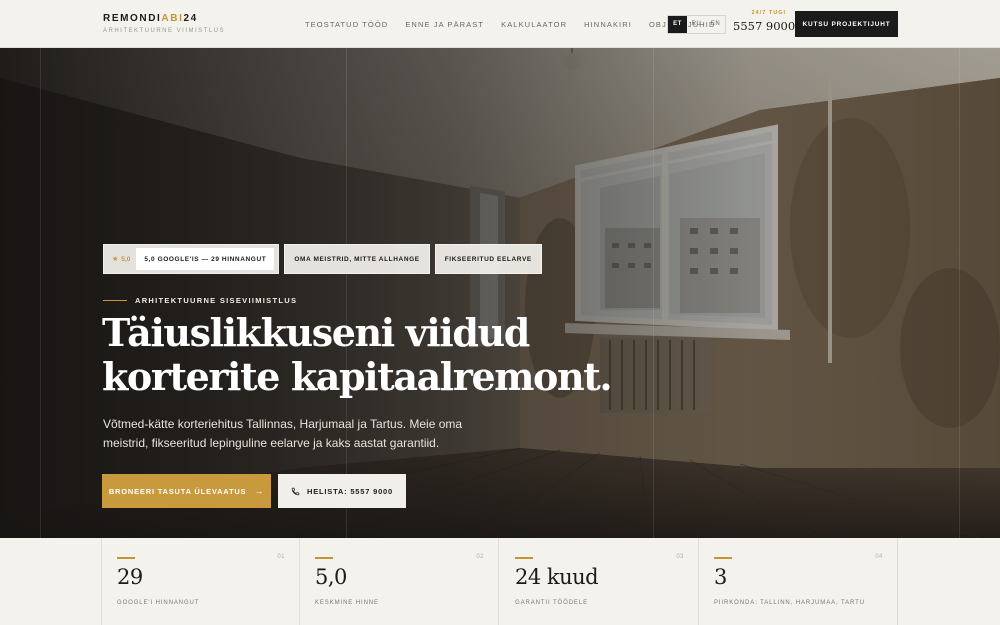 The image size is (1000, 625). What do you see at coordinates (444, 24) in the screenshot?
I see `nav-item-enne-ja-parast: ENNE JA PÄRAST` at bounding box center [444, 24].